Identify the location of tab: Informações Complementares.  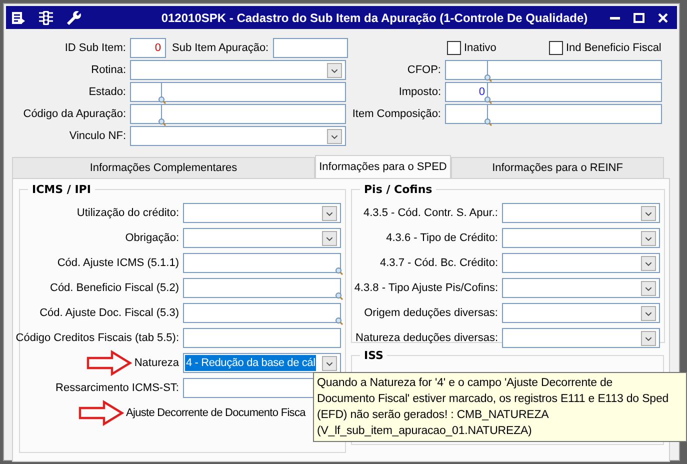
(163, 167).